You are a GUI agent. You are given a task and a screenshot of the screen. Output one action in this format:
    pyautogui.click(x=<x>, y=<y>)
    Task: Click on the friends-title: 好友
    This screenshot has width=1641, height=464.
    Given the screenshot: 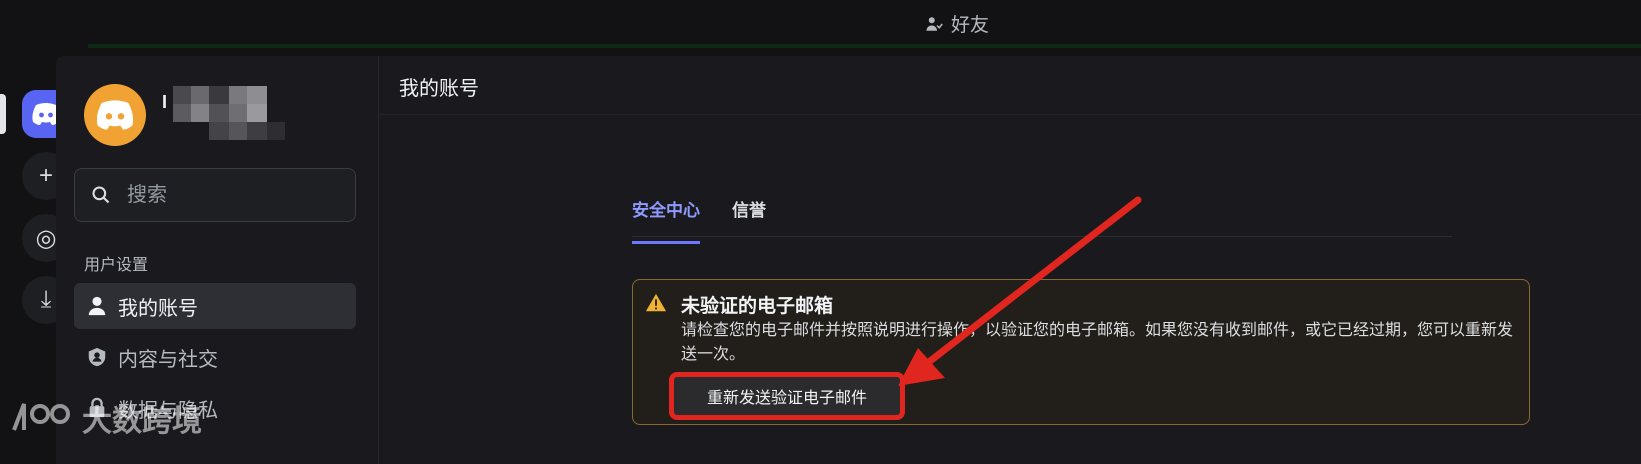 What is the action you would take?
    pyautogui.click(x=970, y=25)
    